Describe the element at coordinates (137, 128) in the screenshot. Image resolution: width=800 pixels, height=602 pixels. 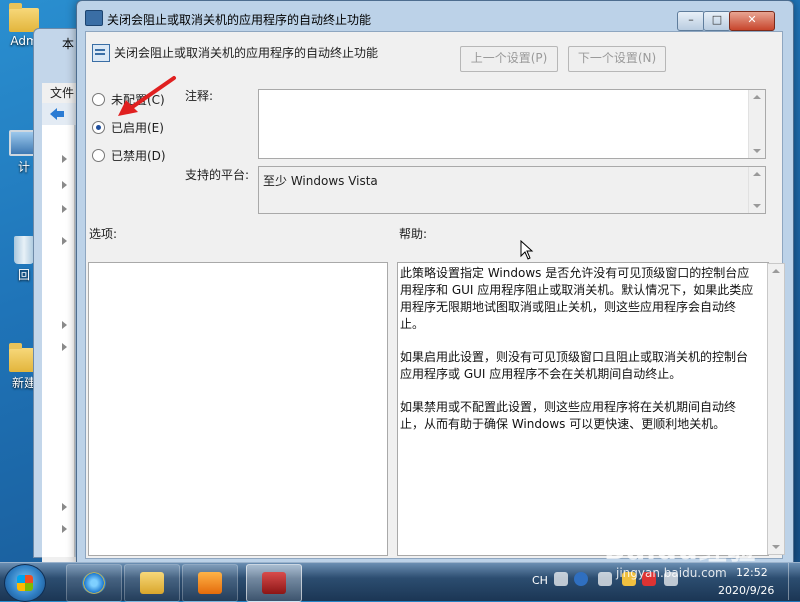
I see `radio-label: 已启用(E)` at that location.